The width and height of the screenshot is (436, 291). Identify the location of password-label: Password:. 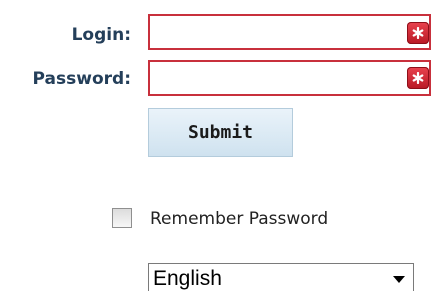
(81, 79).